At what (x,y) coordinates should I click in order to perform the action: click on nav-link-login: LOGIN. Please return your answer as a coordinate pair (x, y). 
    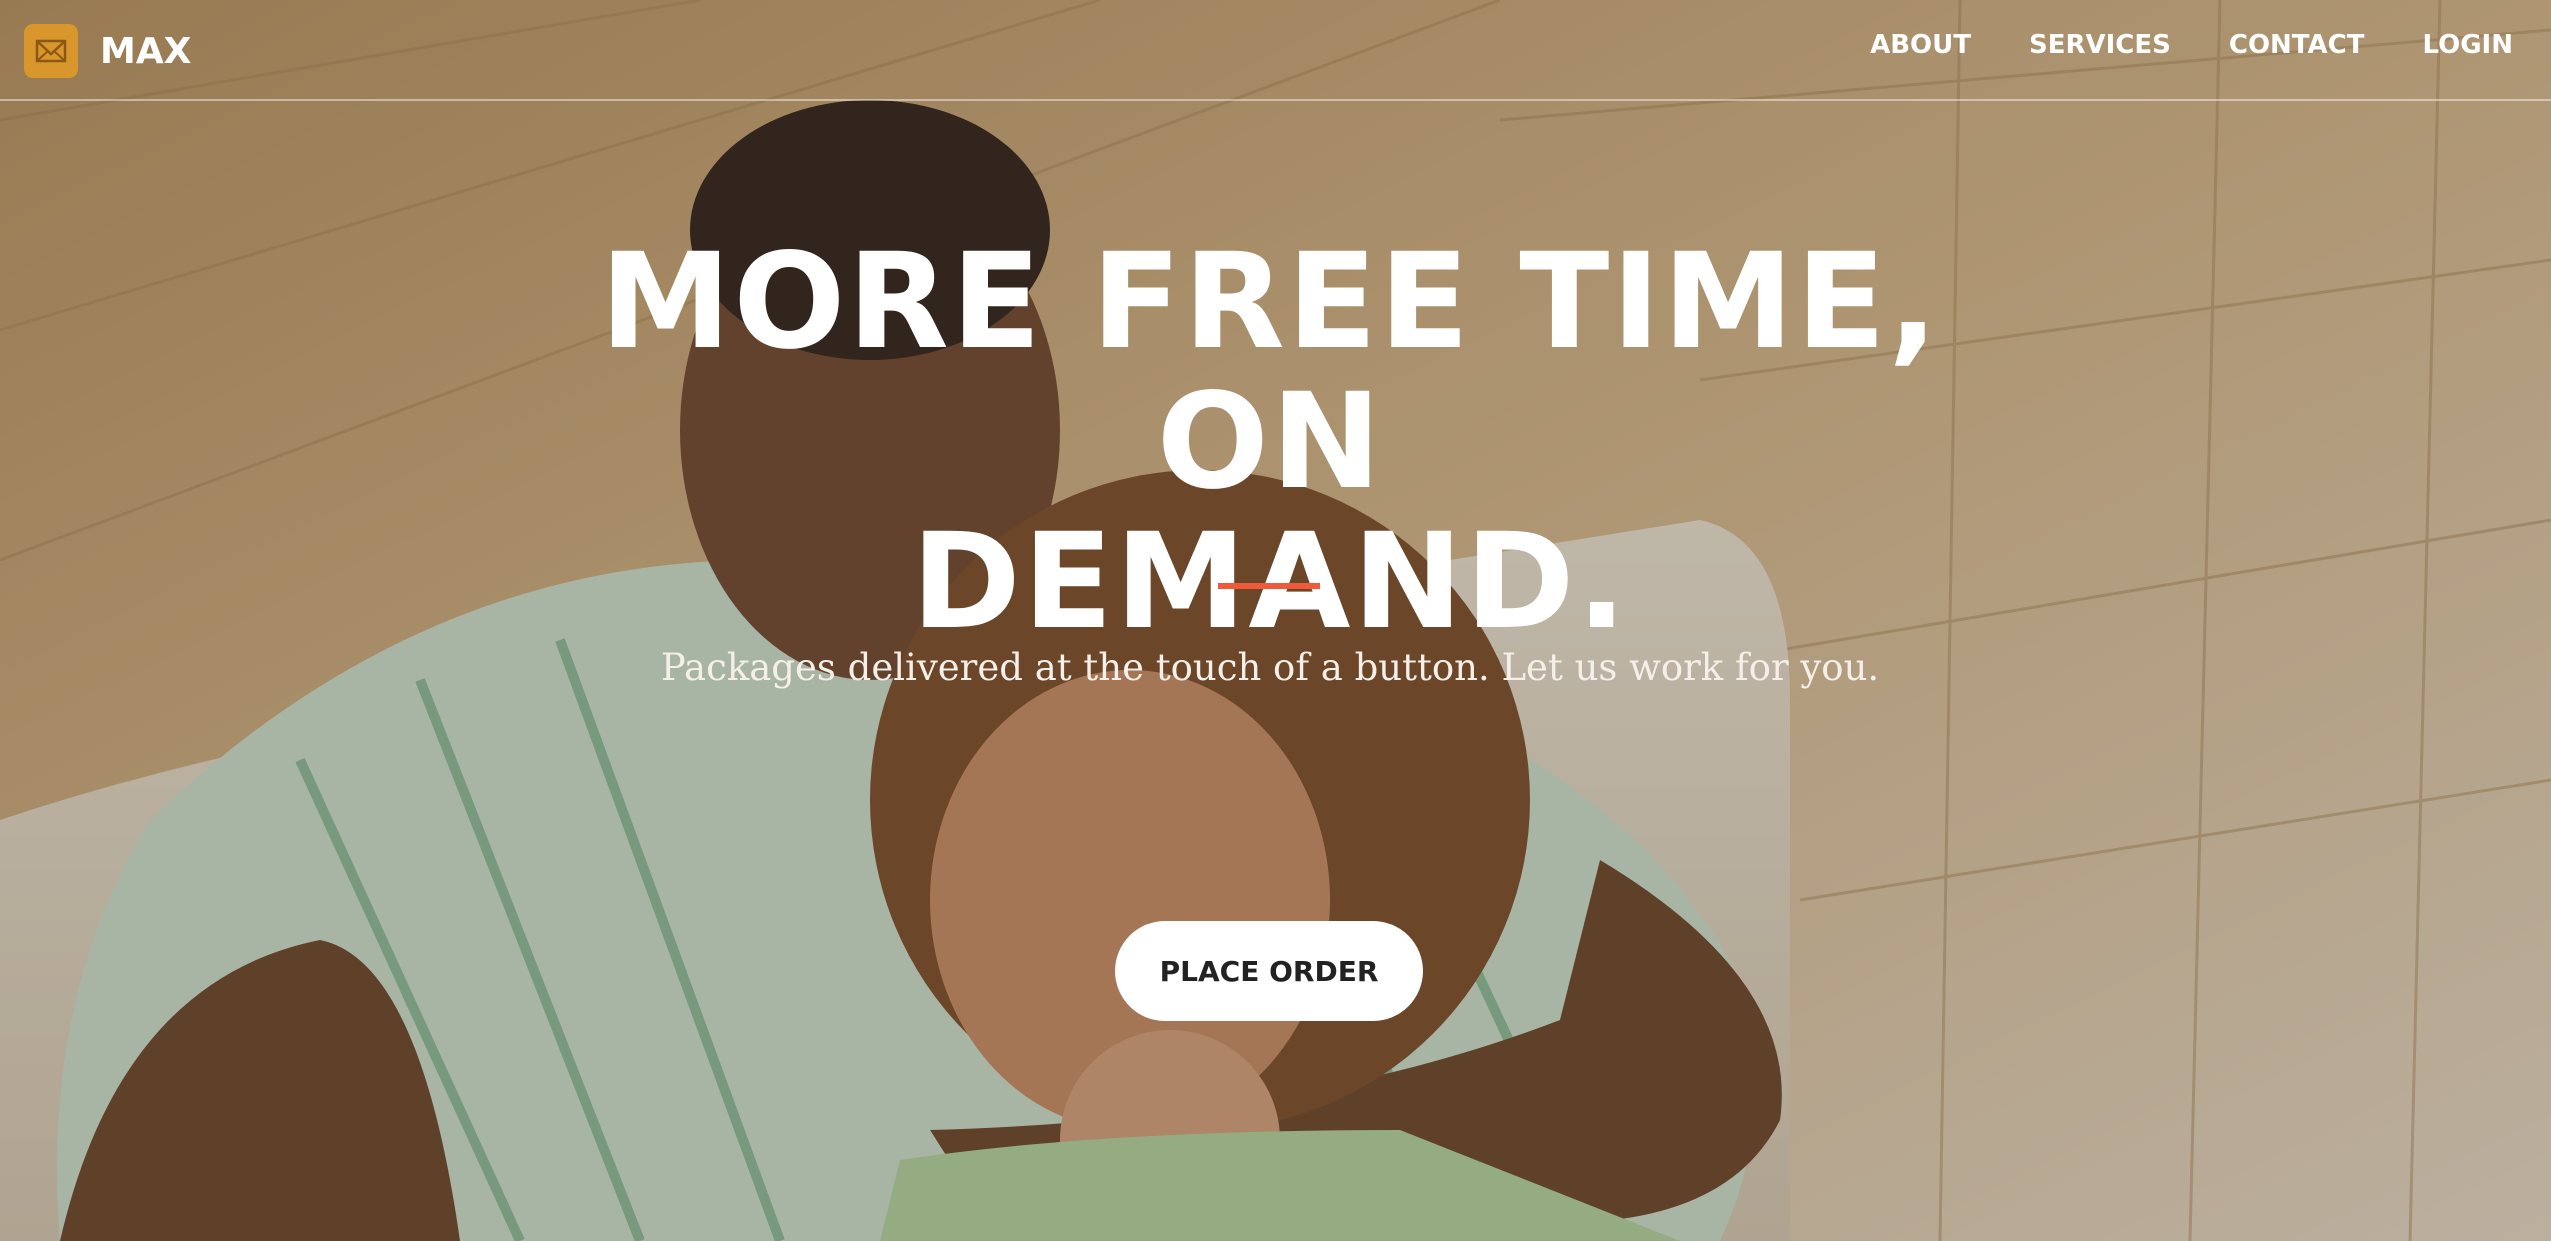
    Looking at the image, I should click on (2467, 45).